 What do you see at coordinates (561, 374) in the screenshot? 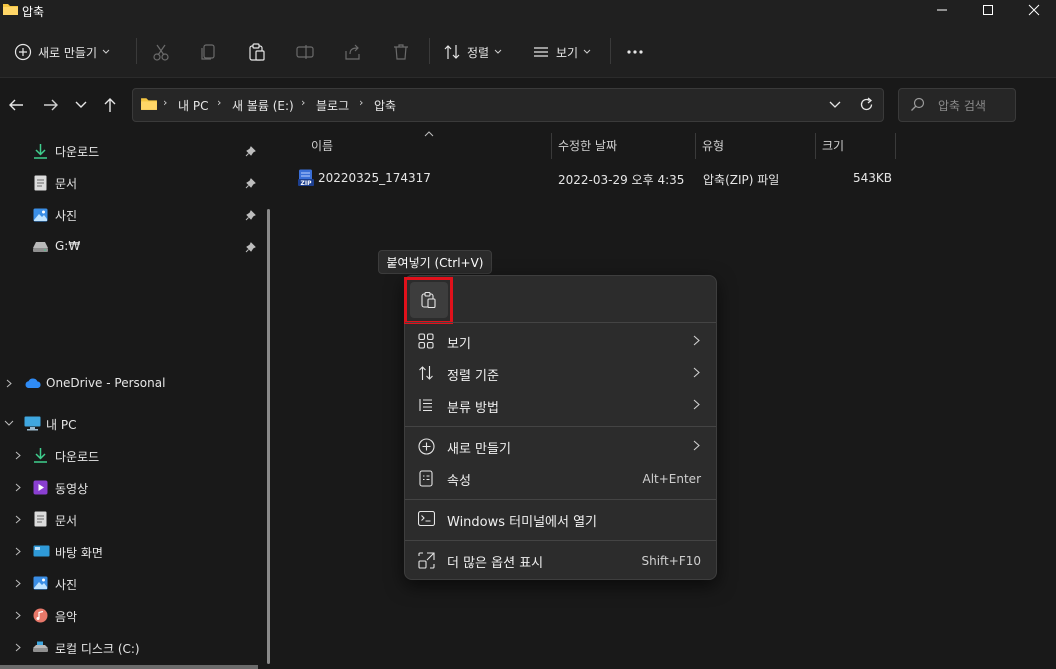
I see `menu-item-sort-by: 정렬 기준` at bounding box center [561, 374].